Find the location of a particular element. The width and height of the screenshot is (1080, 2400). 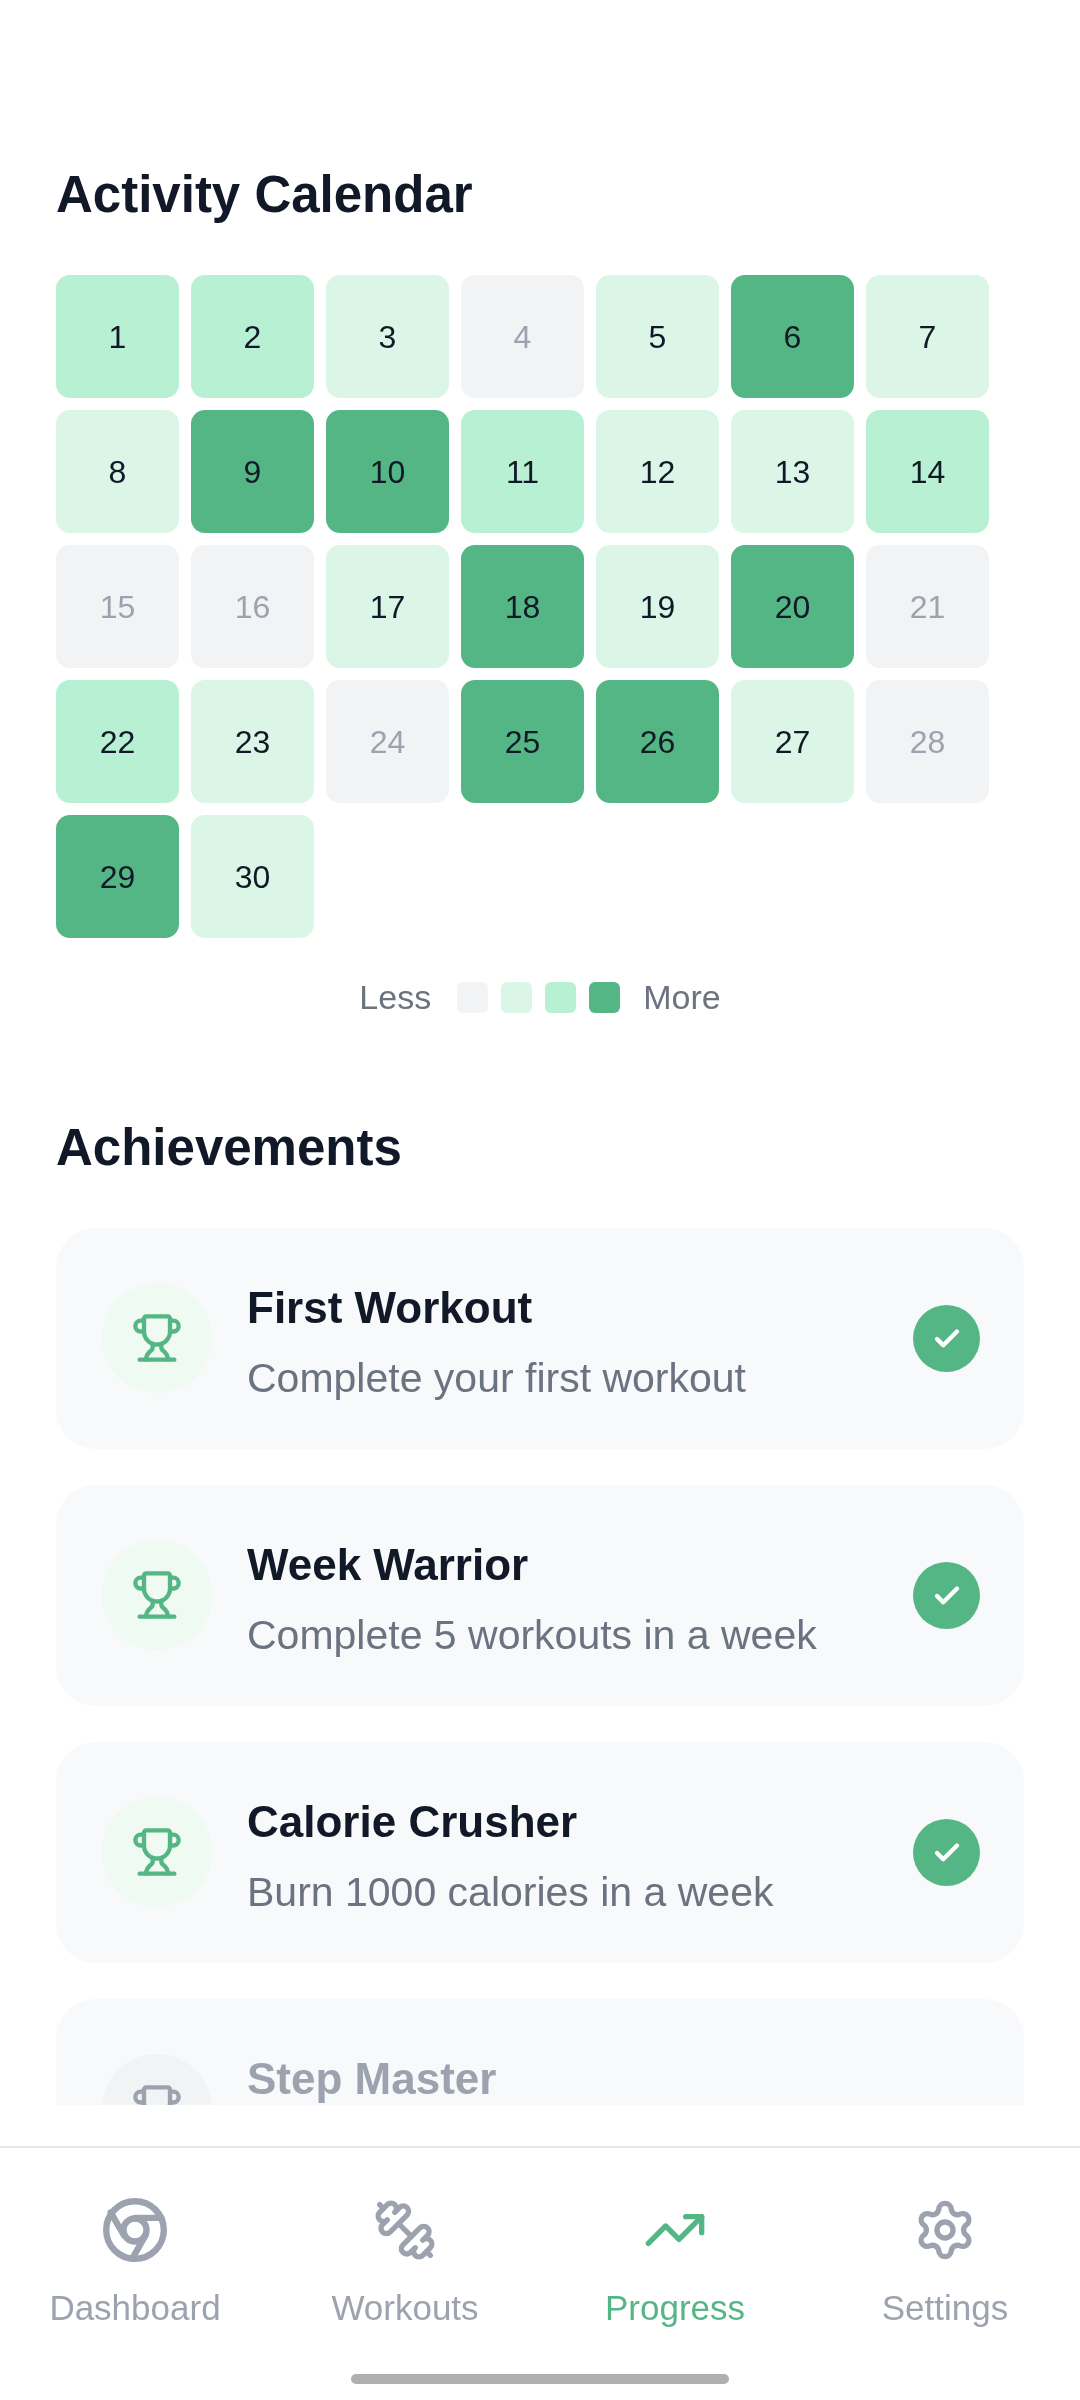

nav-tab: Dashboard is located at coordinates (135, 2263).